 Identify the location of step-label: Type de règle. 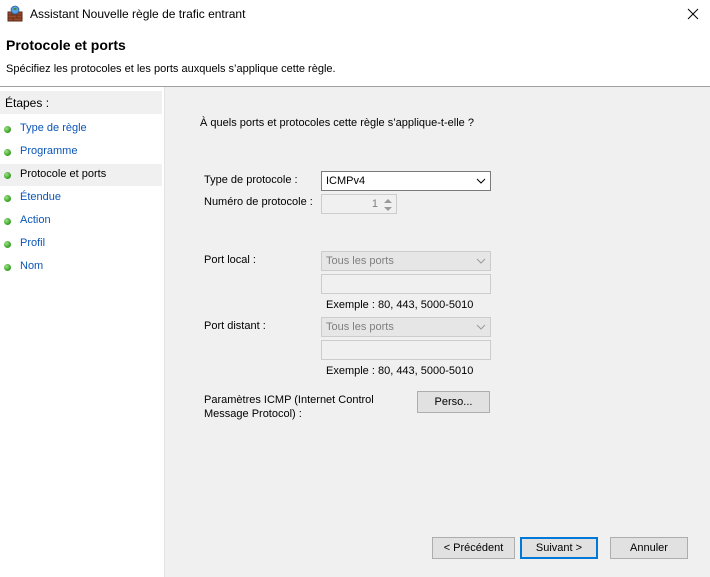
(53, 128).